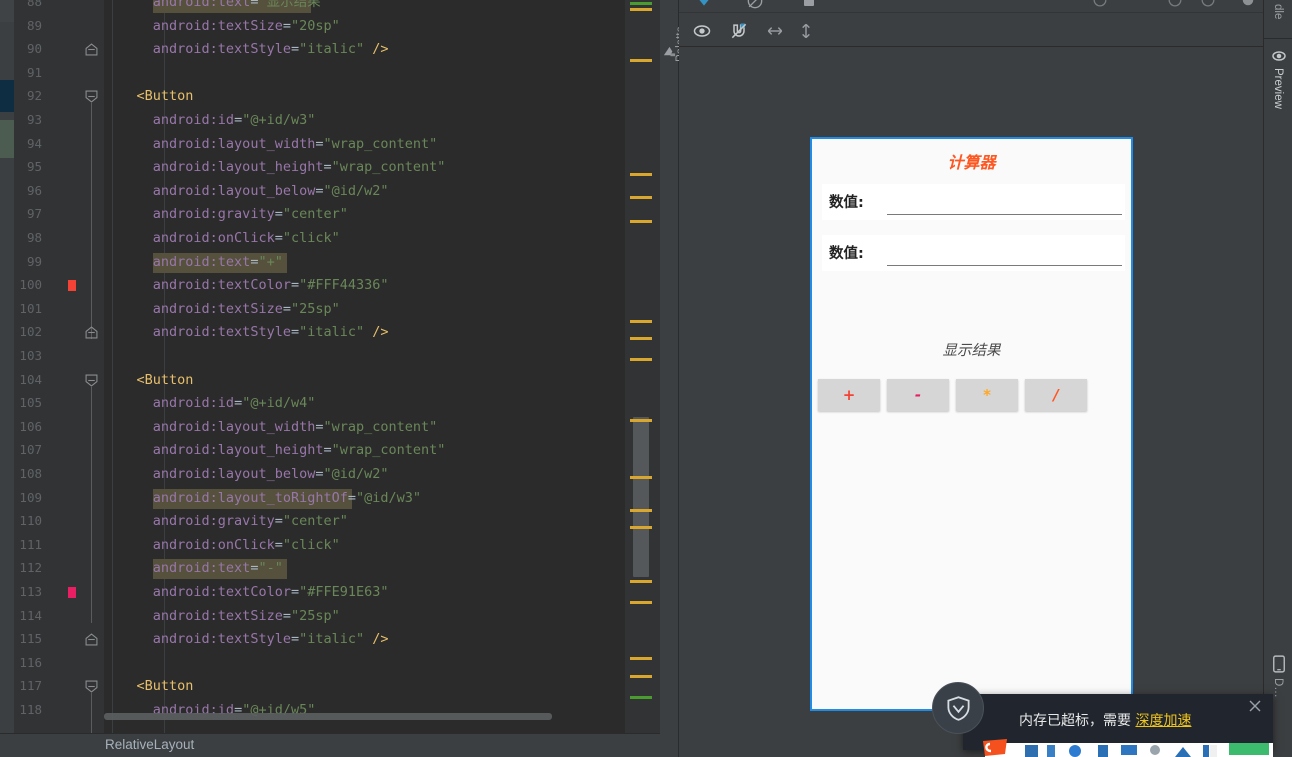 This screenshot has width=1292, height=757. I want to click on zoom-in-icon, so click(1208, 5).